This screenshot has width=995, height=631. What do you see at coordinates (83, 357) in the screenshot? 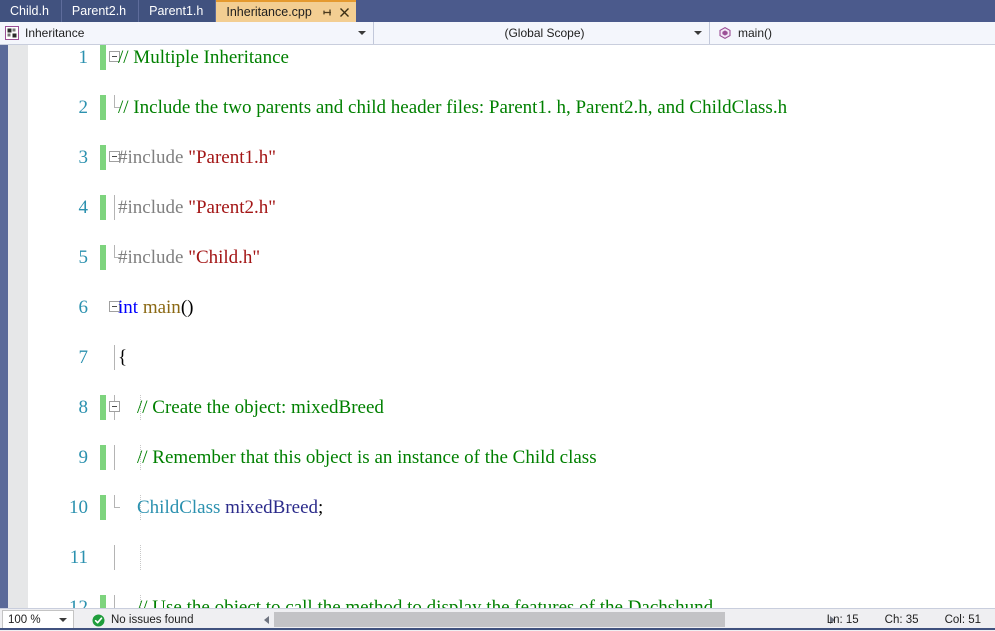
I see `line-number: 7` at bounding box center [83, 357].